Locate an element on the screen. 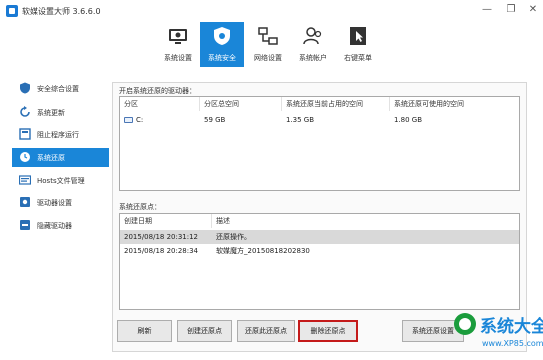 The image size is (543, 360). main-toolbar: 系统设置 系统安全 网络设置 系统帐户 右键菜单 is located at coordinates (271, 44).